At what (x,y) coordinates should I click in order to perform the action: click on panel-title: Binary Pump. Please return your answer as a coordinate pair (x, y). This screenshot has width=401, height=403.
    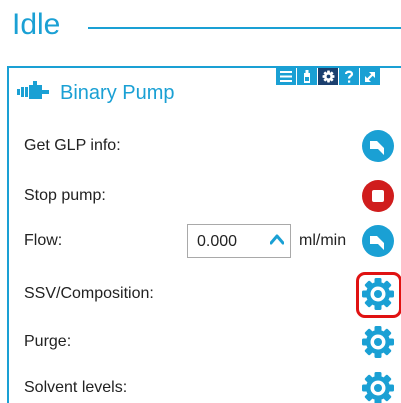
    Looking at the image, I should click on (117, 93).